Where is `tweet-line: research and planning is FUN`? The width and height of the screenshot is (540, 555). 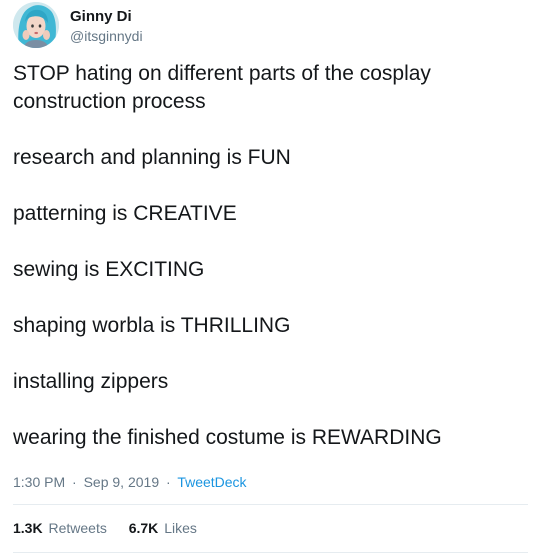 tweet-line: research and planning is FUN is located at coordinates (152, 157).